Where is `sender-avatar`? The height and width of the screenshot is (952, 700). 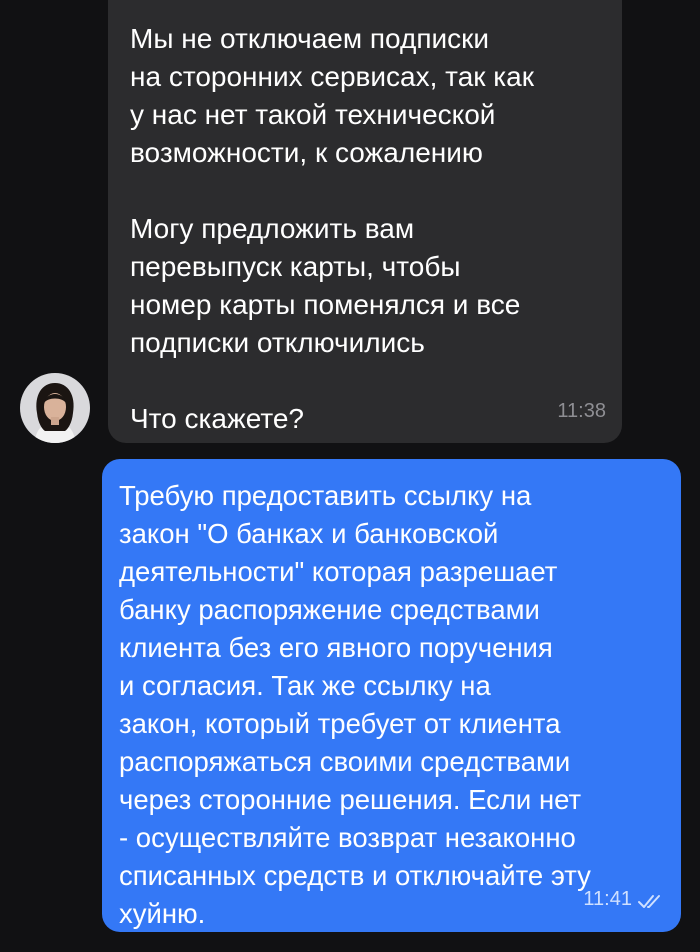
sender-avatar is located at coordinates (55, 408).